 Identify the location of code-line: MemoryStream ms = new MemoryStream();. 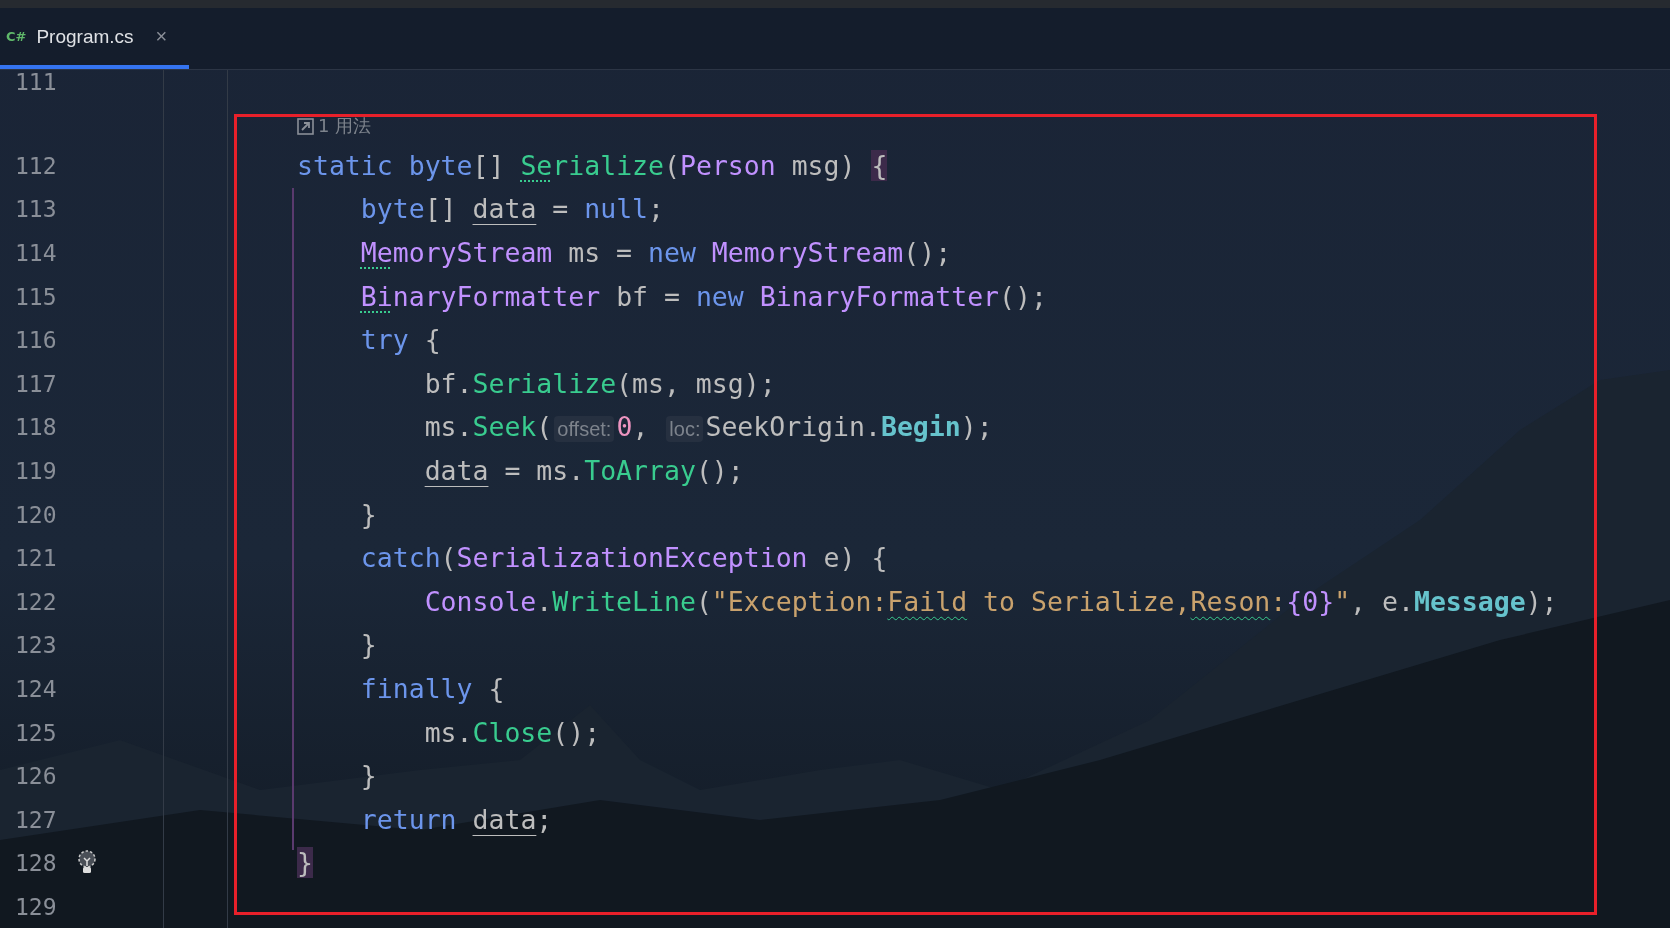
(655, 253).